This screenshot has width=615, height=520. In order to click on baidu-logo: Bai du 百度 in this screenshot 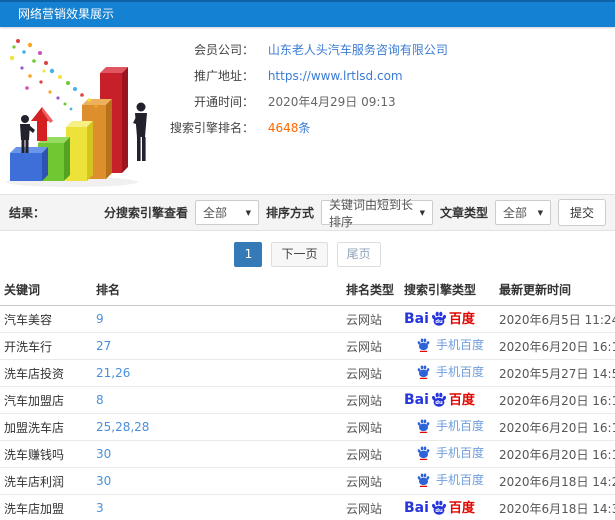, I will do `click(439, 508)`.